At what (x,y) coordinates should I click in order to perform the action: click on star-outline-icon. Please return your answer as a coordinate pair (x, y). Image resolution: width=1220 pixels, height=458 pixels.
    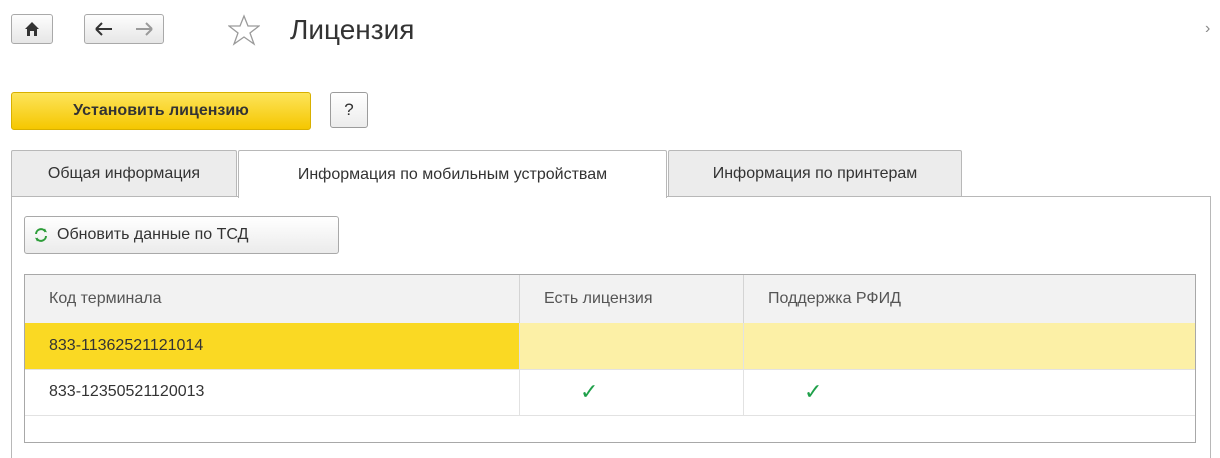
    Looking at the image, I should click on (244, 30).